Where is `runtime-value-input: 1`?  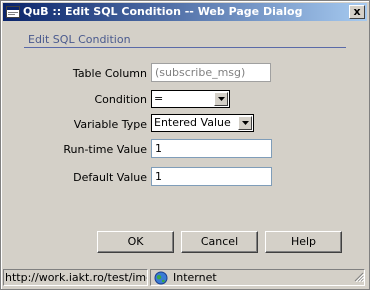 runtime-value-input: 1 is located at coordinates (211, 148).